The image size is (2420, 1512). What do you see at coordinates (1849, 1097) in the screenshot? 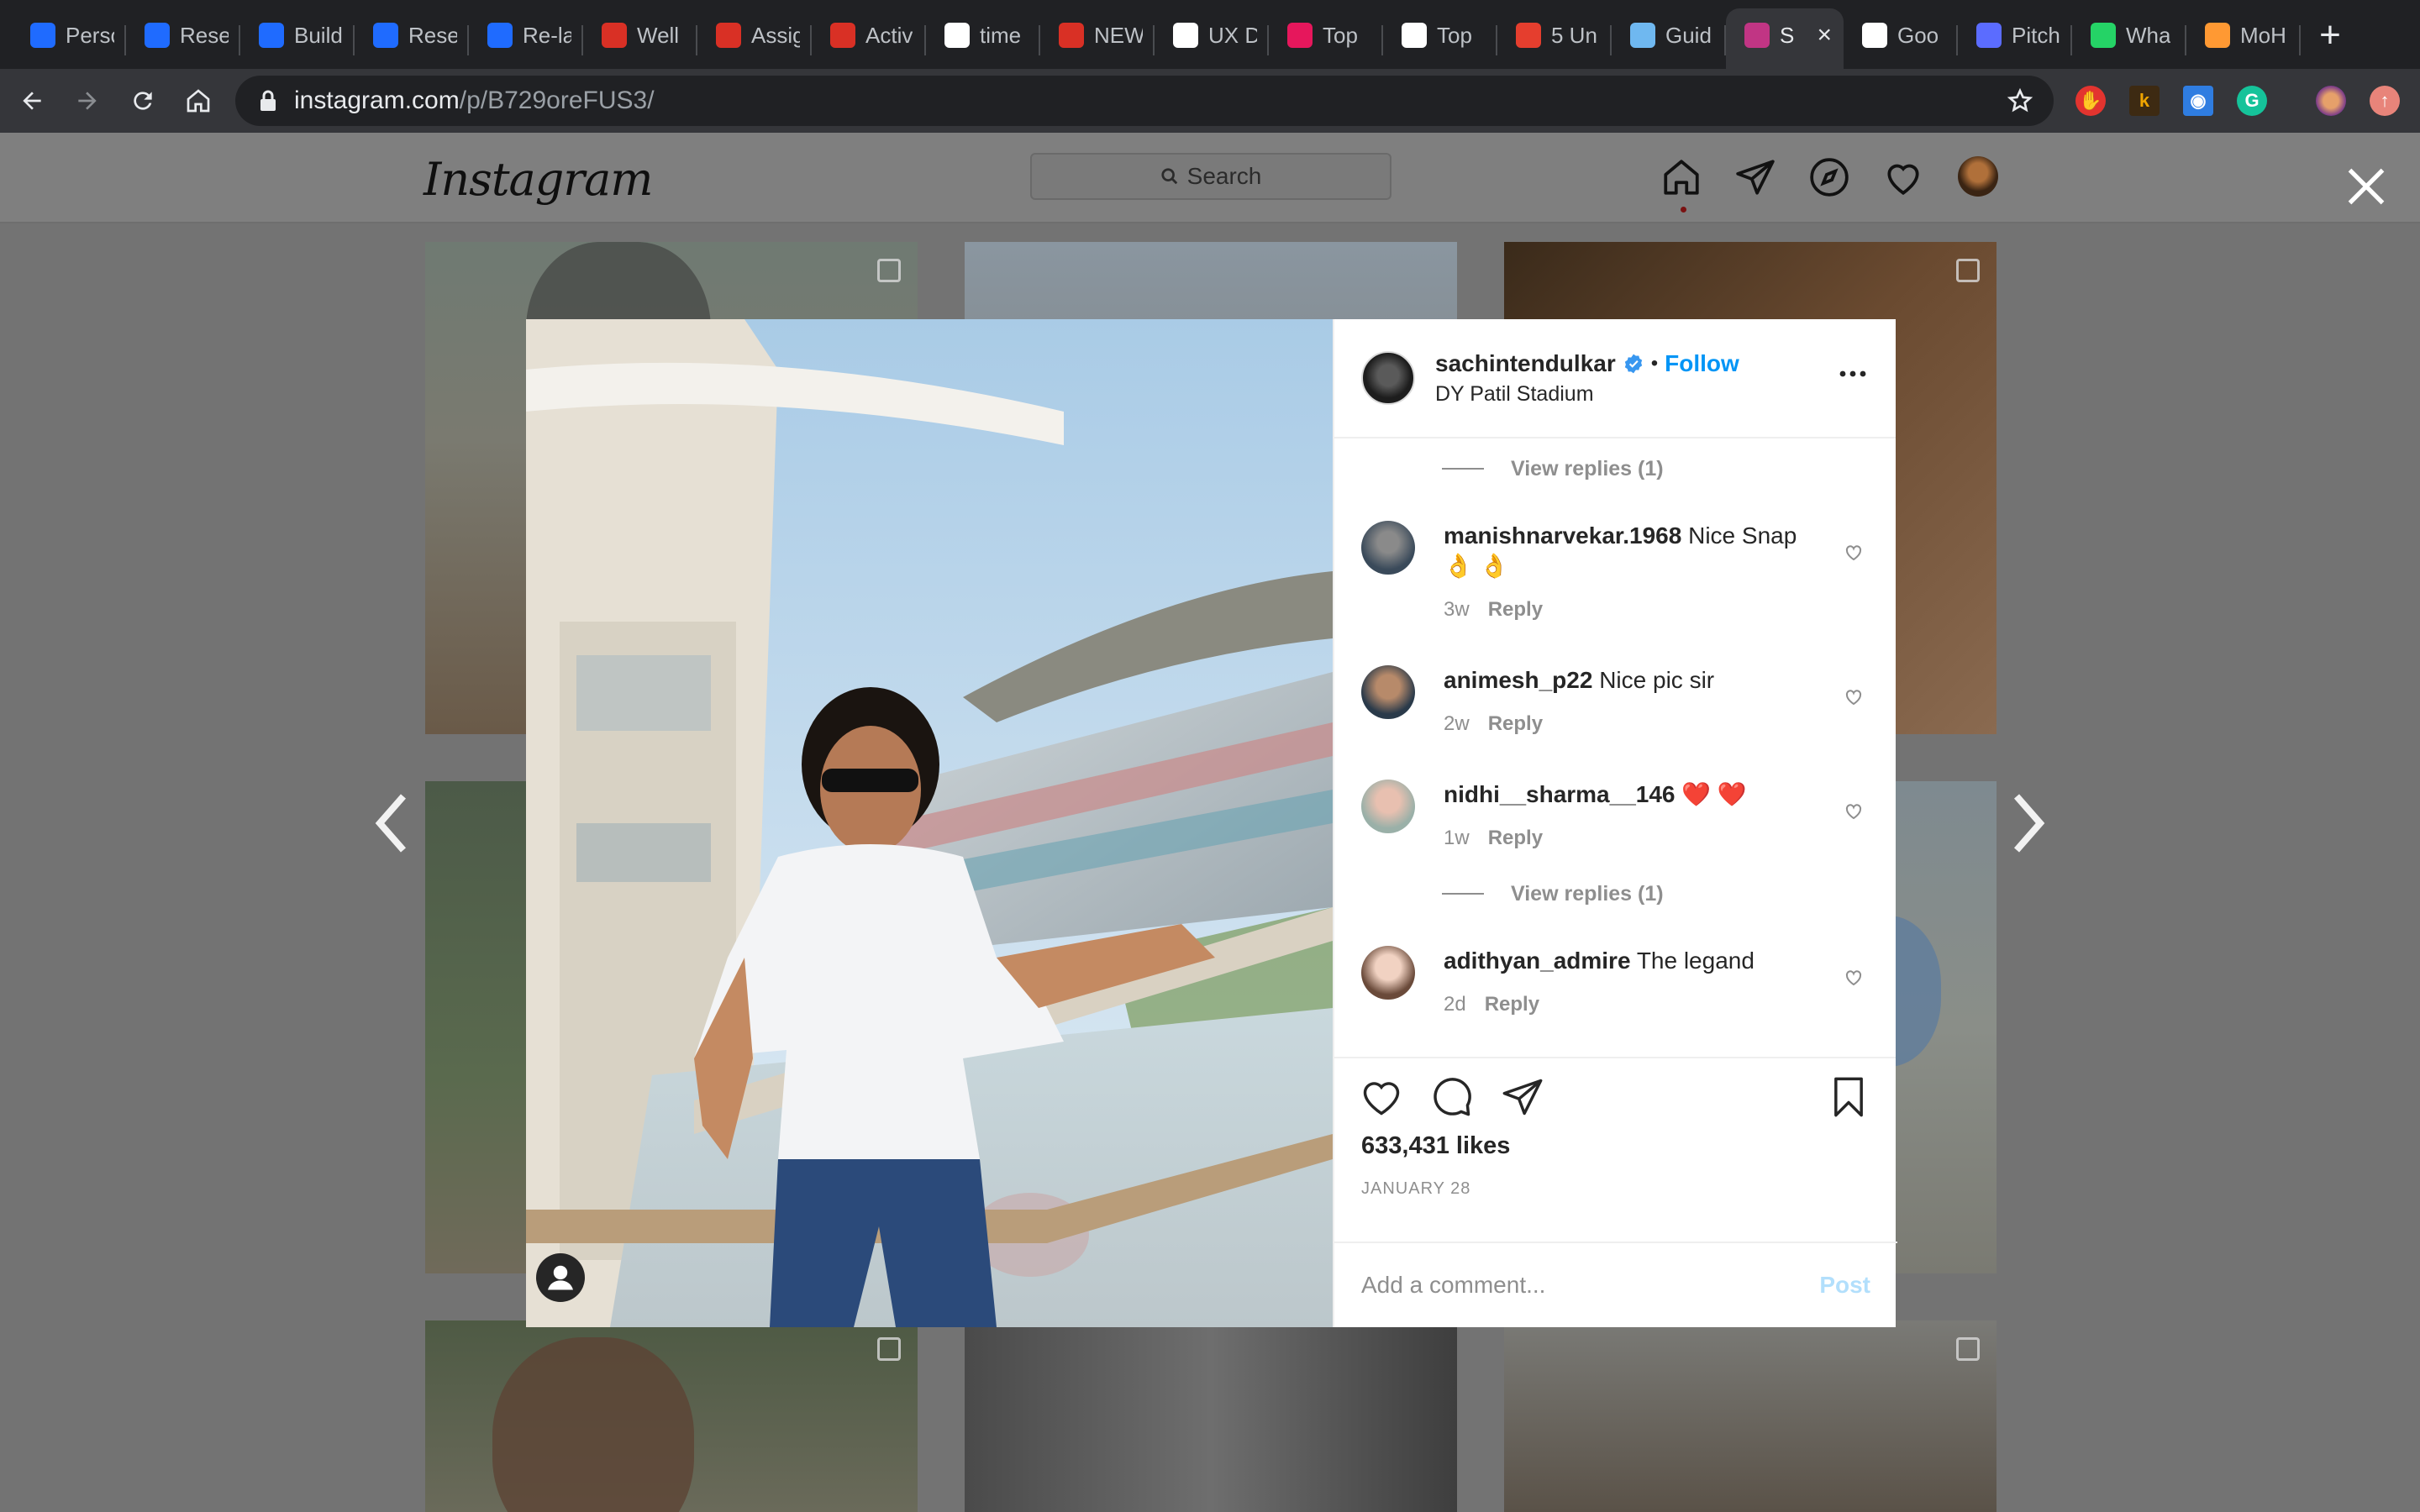
I see `save-bookmark-icon` at bounding box center [1849, 1097].